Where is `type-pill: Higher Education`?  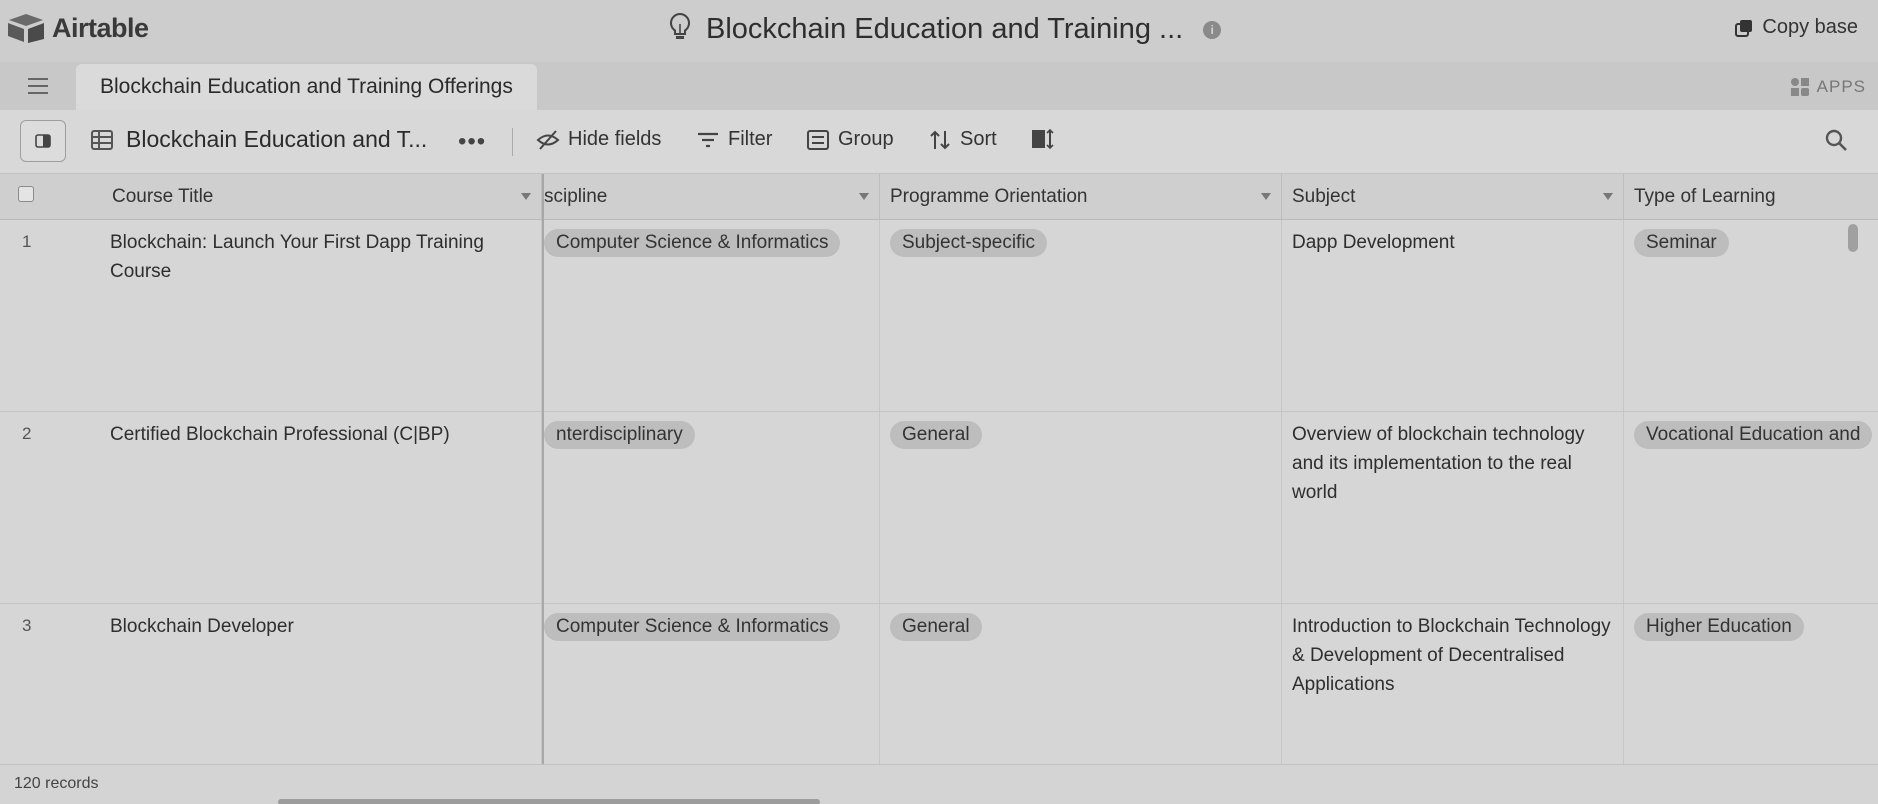
type-pill: Higher Education is located at coordinates (1719, 627).